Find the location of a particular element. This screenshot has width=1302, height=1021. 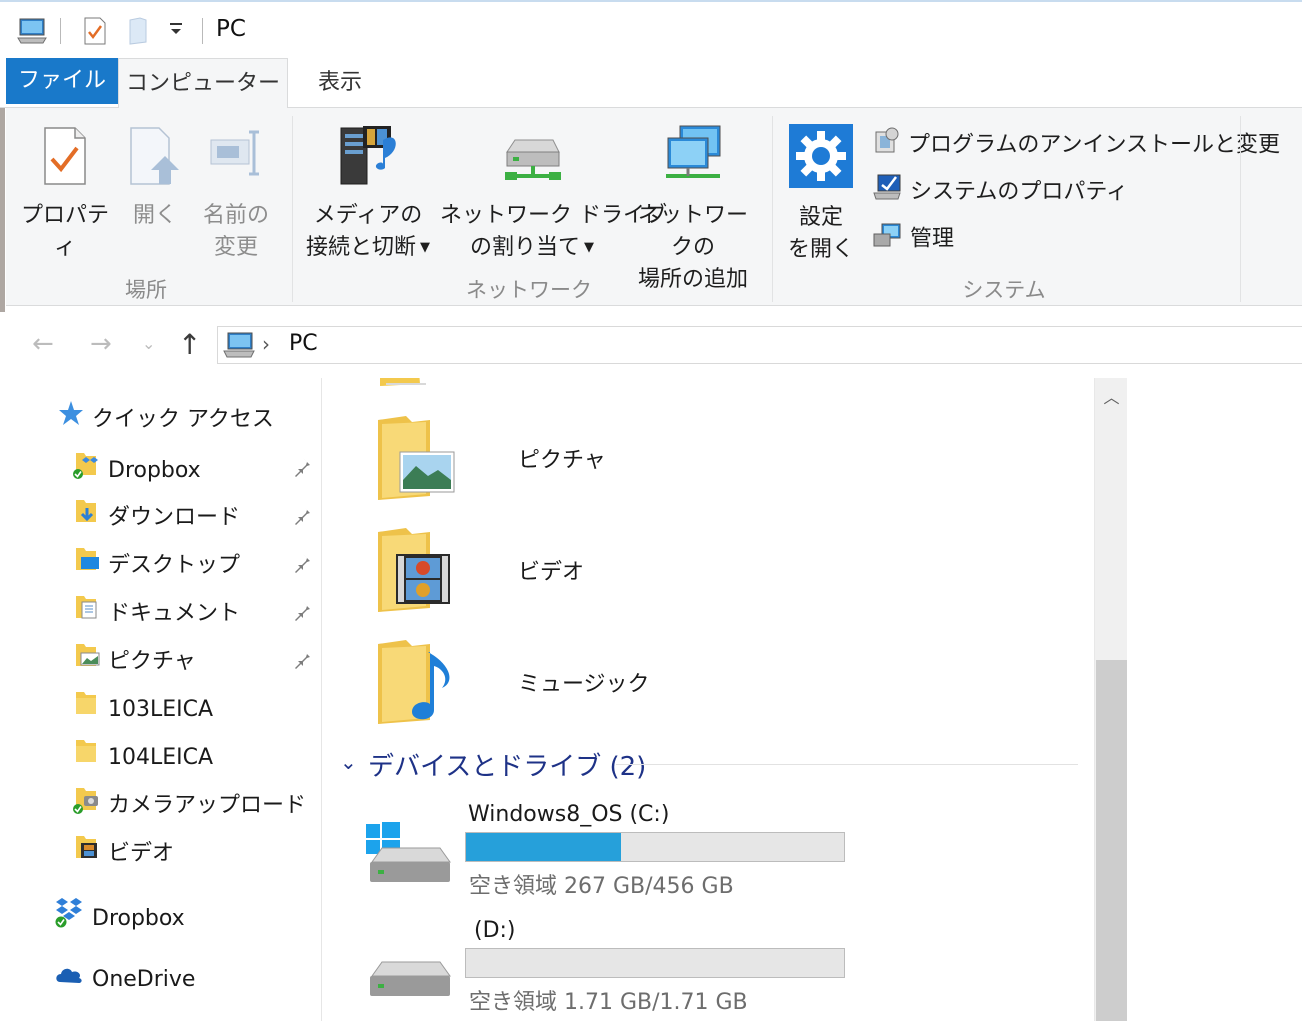

rename-label-2: 変更 is located at coordinates (235, 247).